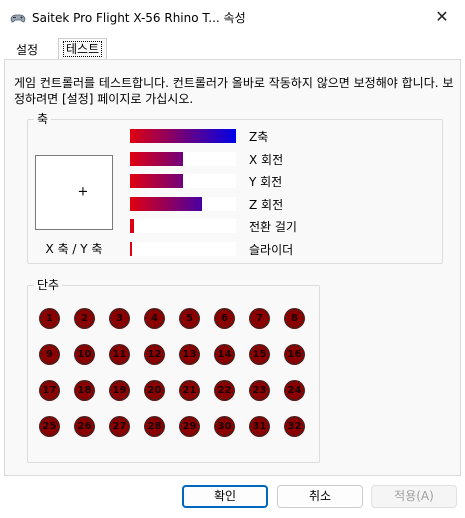  I want to click on ok-button: 확인, so click(225, 496).